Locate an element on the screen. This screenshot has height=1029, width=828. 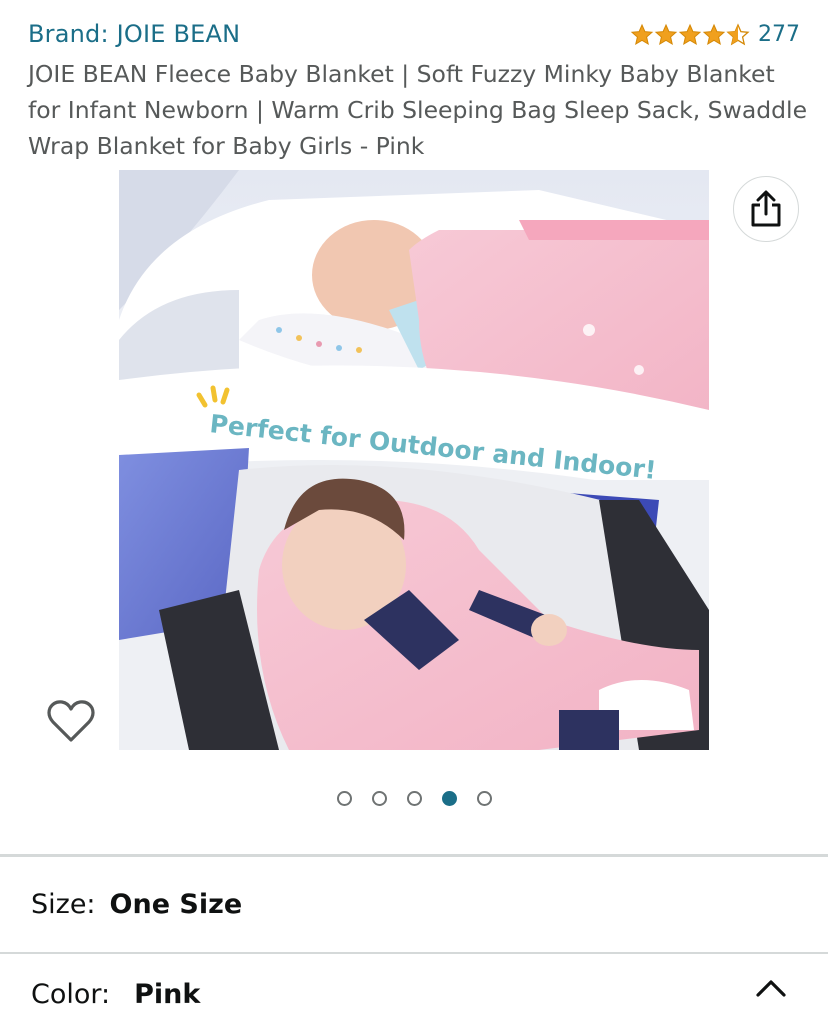
color-label: Color: is located at coordinates (71, 994).